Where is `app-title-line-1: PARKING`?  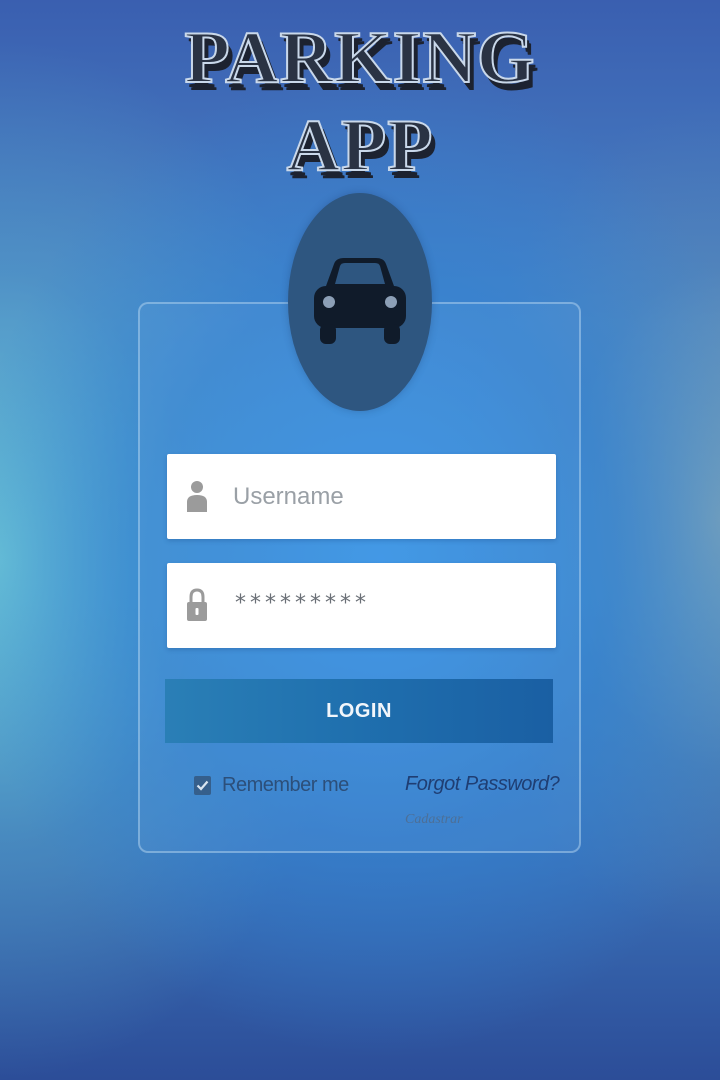 app-title-line-1: PARKING is located at coordinates (360, 58).